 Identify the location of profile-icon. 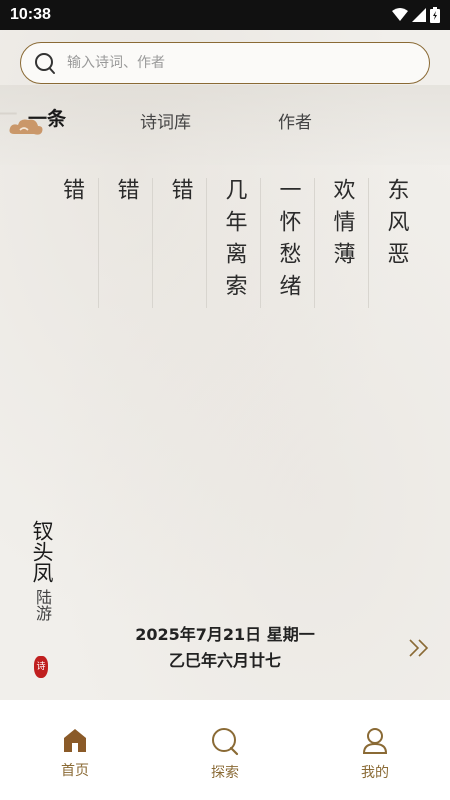
(375, 741).